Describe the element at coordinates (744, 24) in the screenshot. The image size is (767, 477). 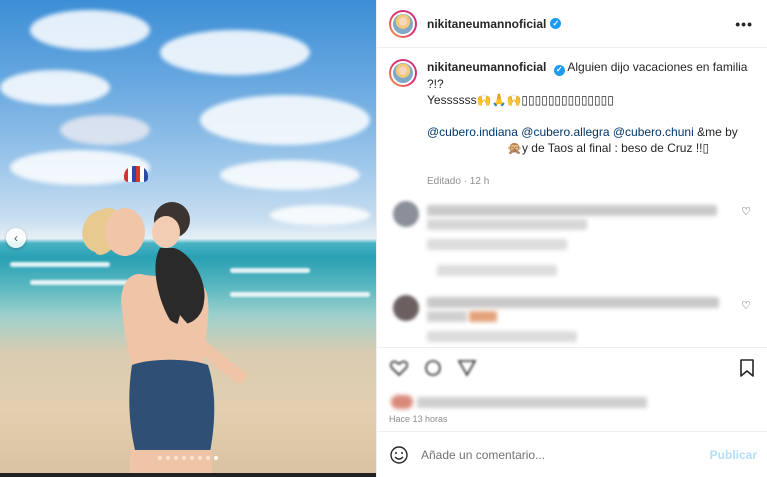
I see `more-options-icon: •••` at that location.